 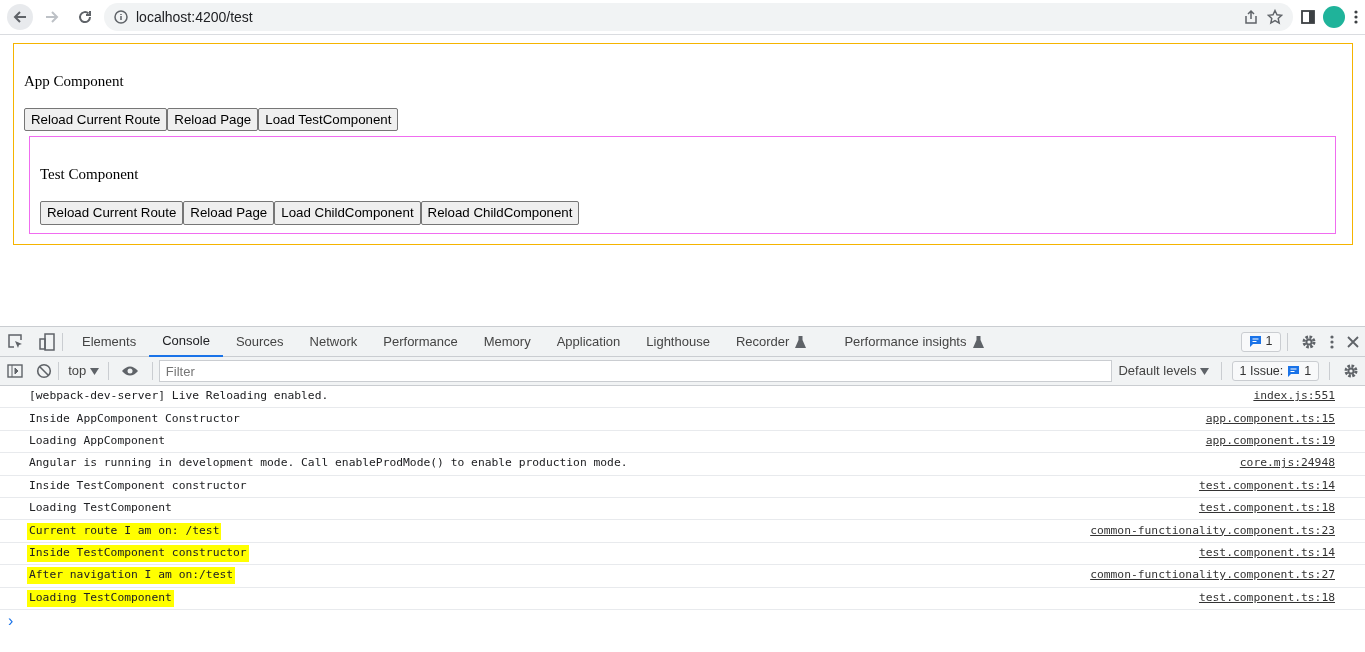 I want to click on page-button: Reload ChildComponent, so click(x=500, y=212).